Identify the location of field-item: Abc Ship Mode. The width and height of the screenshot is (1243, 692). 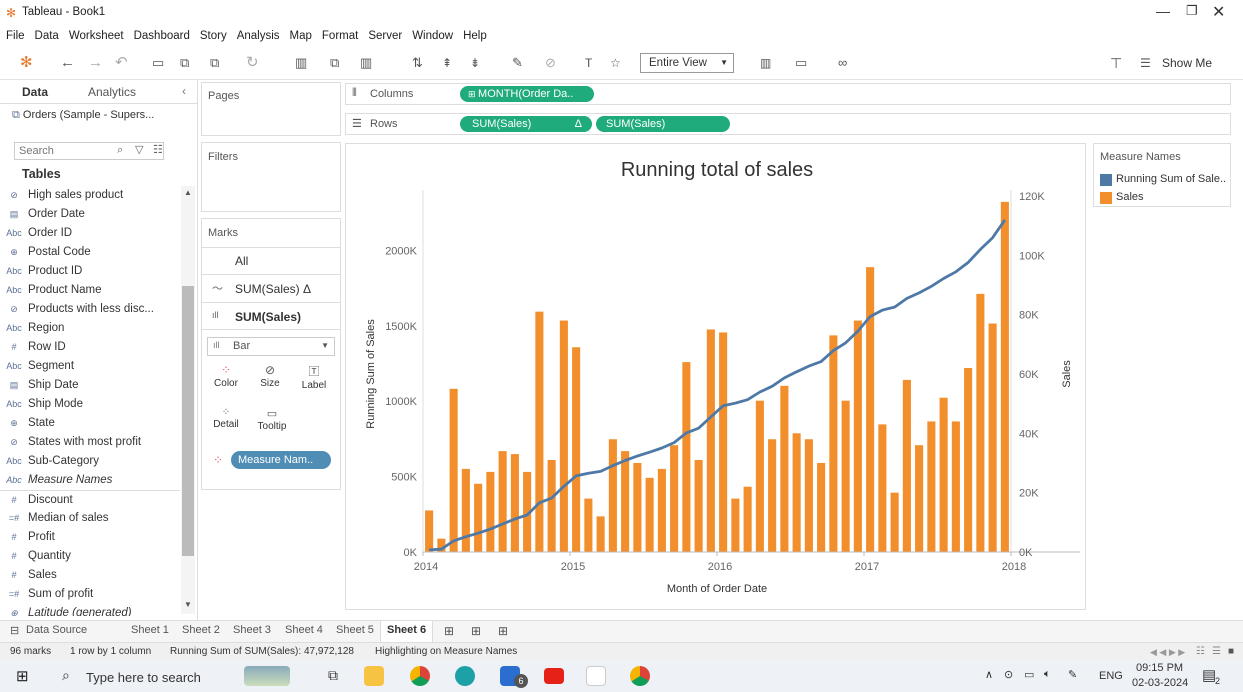
(90, 404).